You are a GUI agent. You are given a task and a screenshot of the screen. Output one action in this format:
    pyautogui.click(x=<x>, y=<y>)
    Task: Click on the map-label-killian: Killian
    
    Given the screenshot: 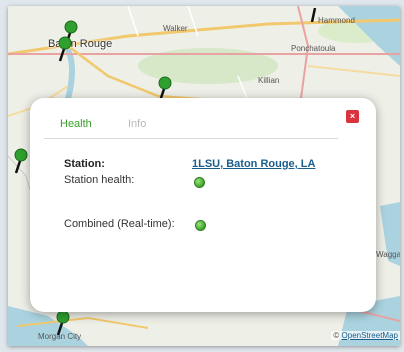 What is the action you would take?
    pyautogui.click(x=269, y=80)
    